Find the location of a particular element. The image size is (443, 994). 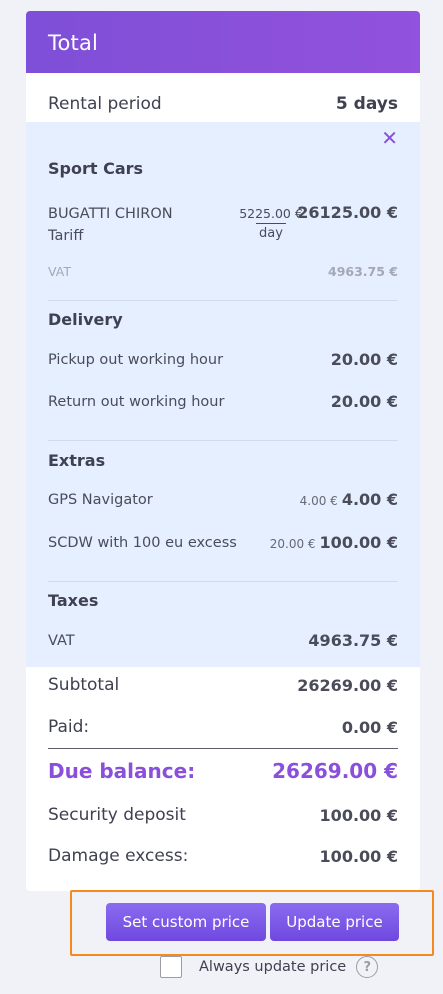

section-title-taxes: Taxes is located at coordinates (73, 600).